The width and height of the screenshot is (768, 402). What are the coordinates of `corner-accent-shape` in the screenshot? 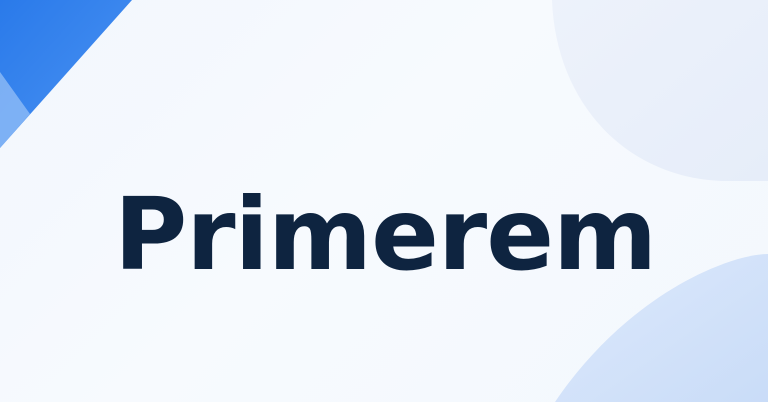 It's located at (66, 74).